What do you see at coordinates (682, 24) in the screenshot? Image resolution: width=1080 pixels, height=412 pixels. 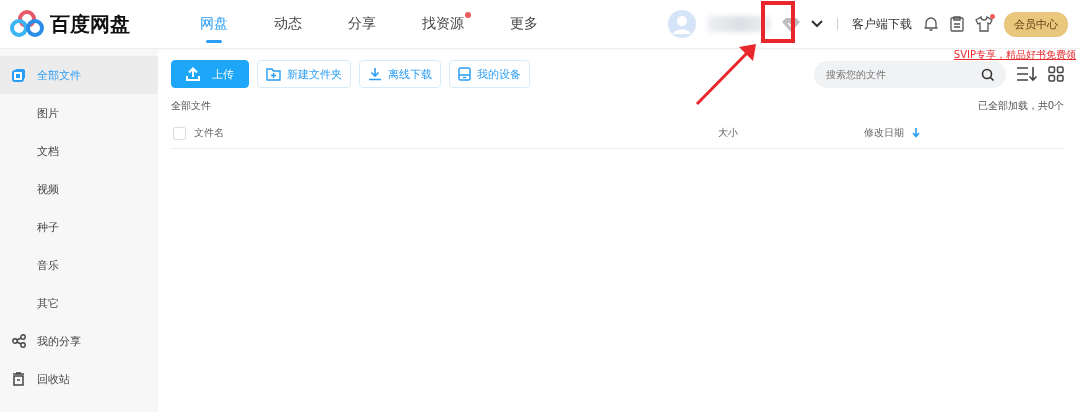 I see `avatar` at bounding box center [682, 24].